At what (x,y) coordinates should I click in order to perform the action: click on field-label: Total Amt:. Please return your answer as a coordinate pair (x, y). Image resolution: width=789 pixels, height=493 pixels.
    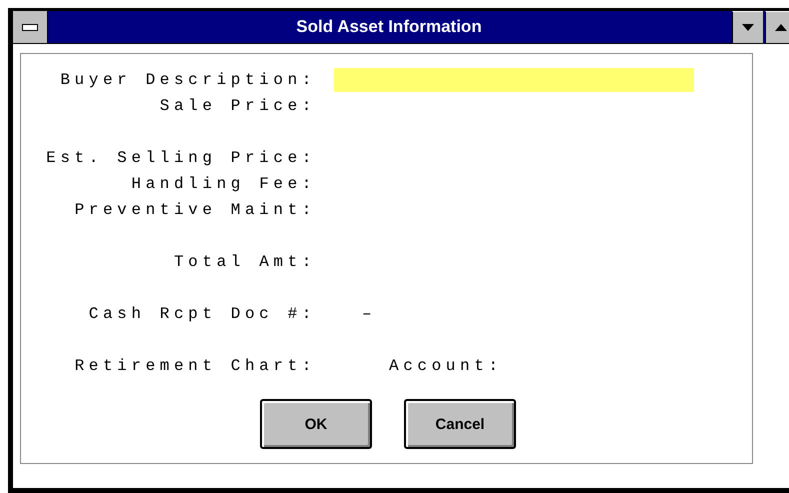
    Looking at the image, I should click on (244, 262).